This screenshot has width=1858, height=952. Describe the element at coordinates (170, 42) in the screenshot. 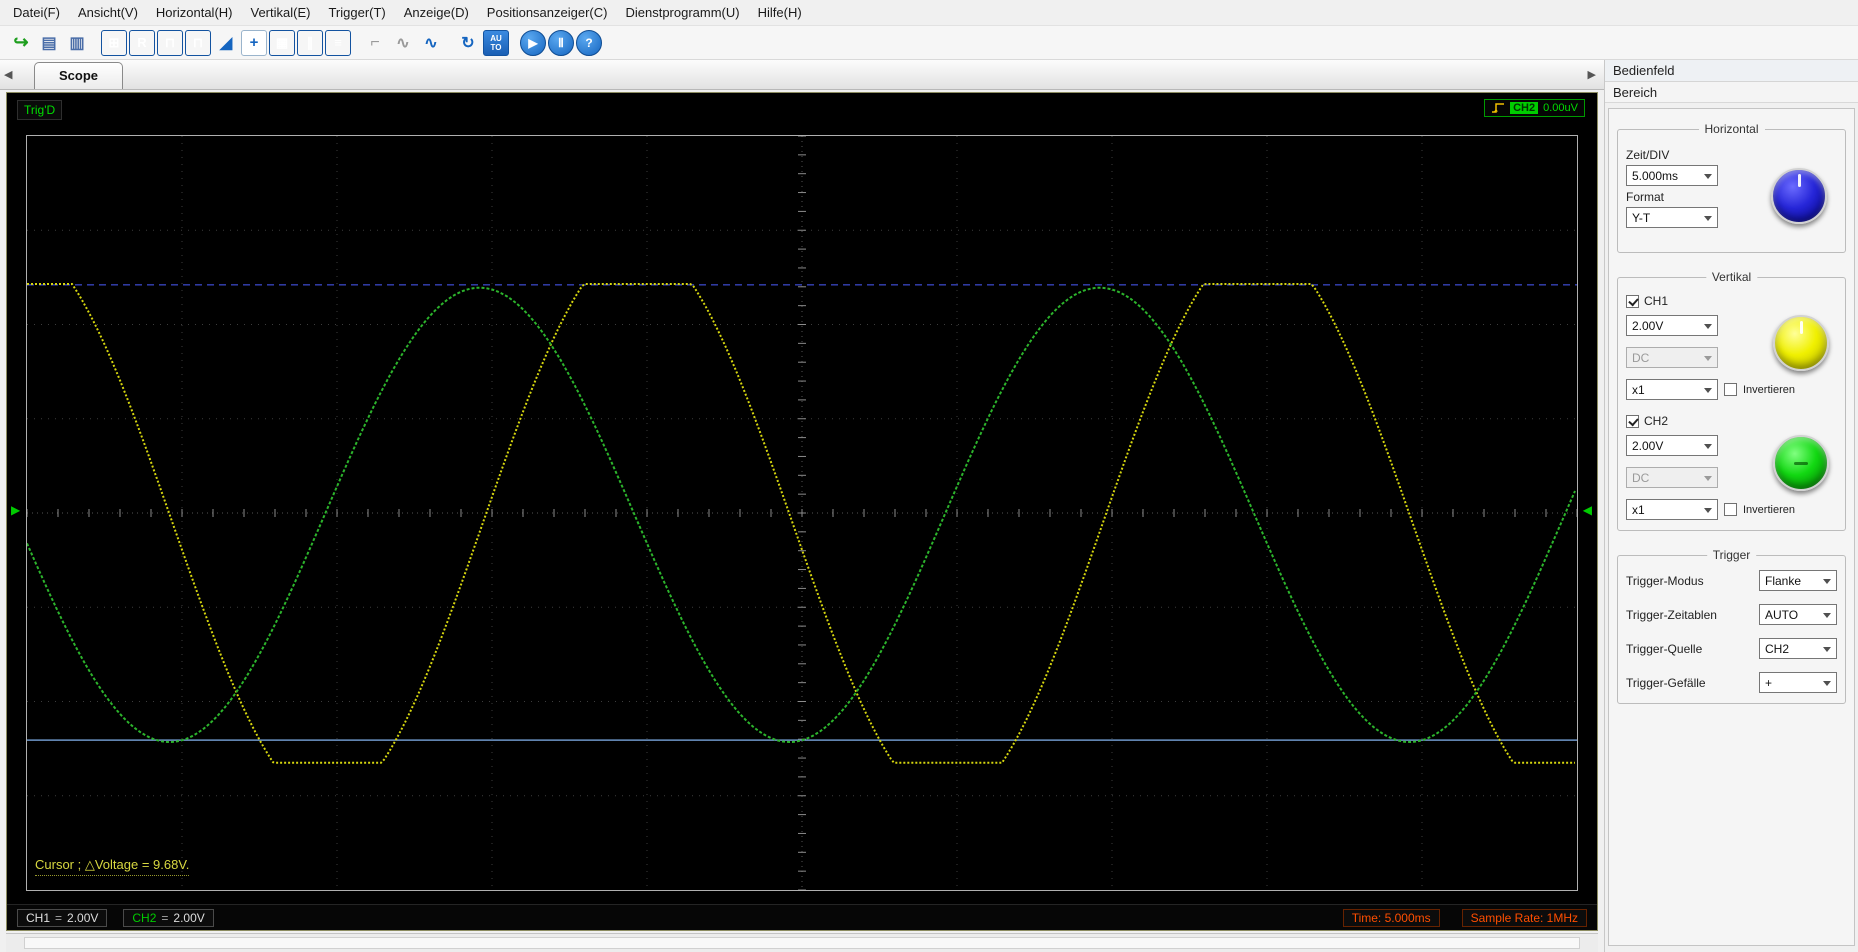

I see `waveform-pulse-icon: ⊓` at that location.